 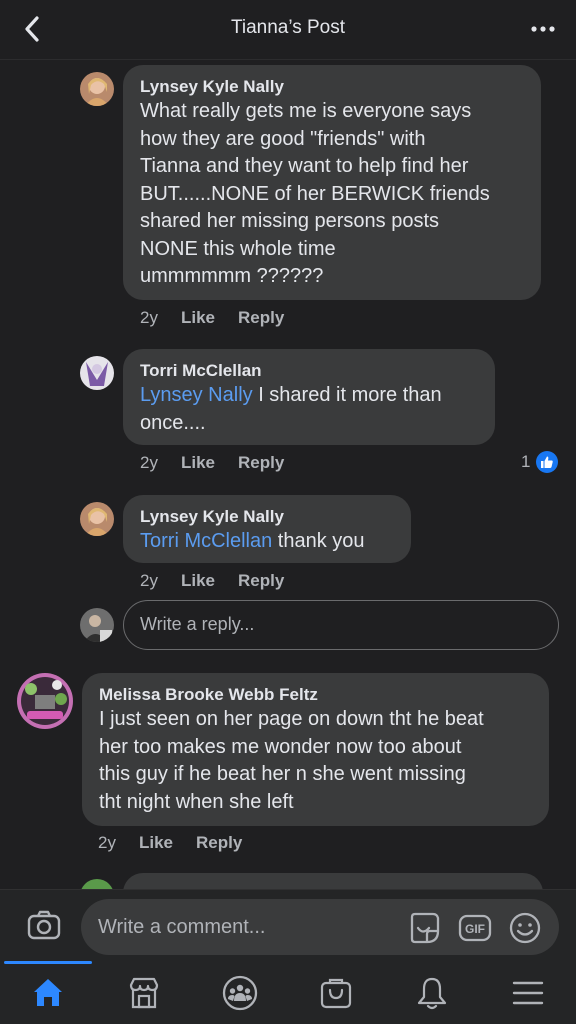 I want to click on camera-icon, so click(x=44, y=925).